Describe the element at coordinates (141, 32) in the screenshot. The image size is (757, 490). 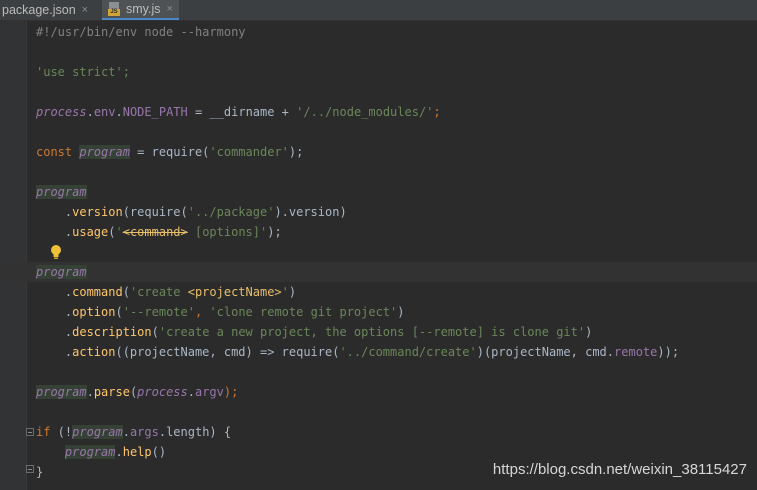
I see `code-line-1: #!/usr/bin/env node --harmony` at that location.